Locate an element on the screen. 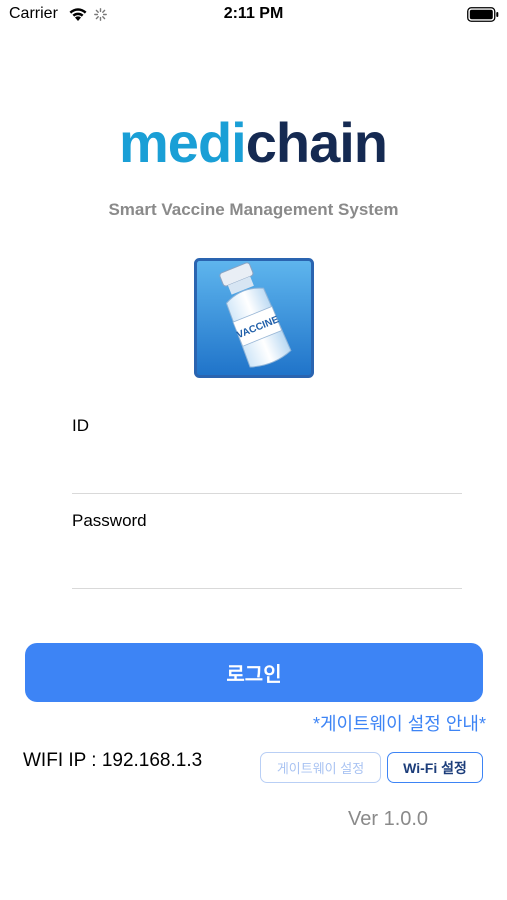  logo-medi: medi is located at coordinates (182, 143).